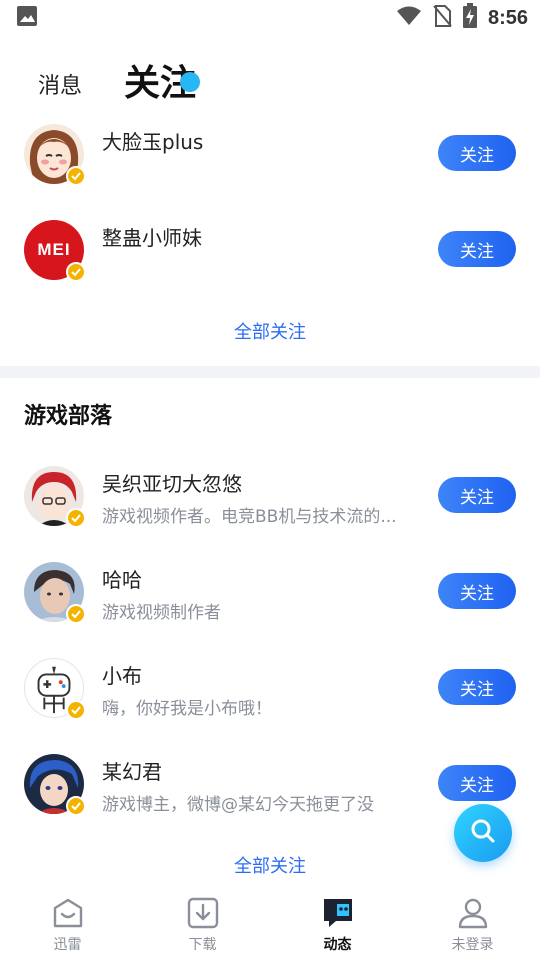 This screenshot has width=540, height=960. Describe the element at coordinates (270, 250) in the screenshot. I see `list-item: MEI 整蛊小师妹 关注` at that location.